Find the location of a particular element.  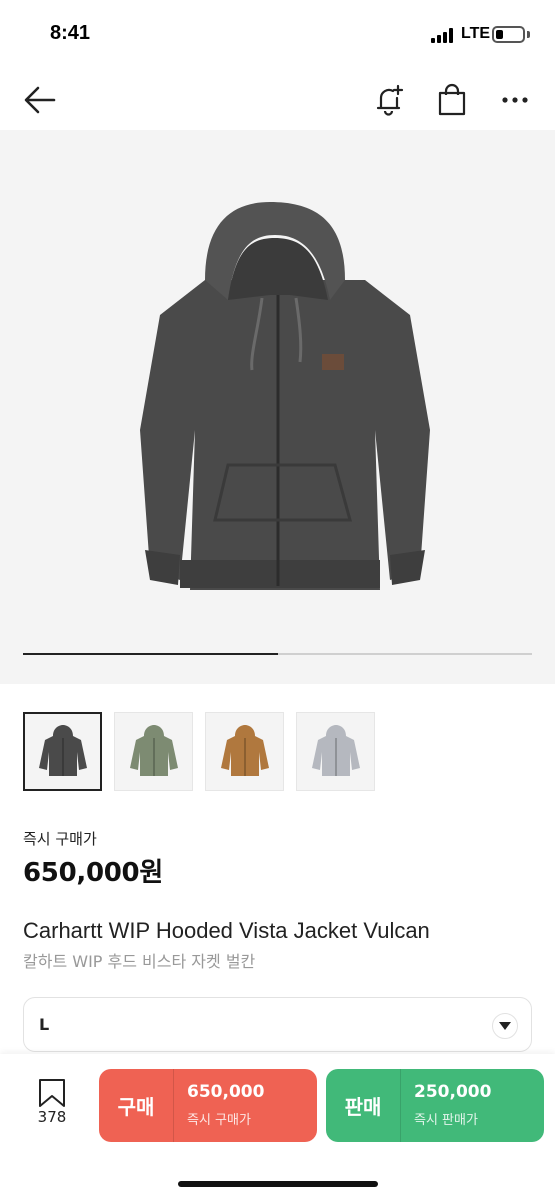

sell-divider is located at coordinates (400, 1105).